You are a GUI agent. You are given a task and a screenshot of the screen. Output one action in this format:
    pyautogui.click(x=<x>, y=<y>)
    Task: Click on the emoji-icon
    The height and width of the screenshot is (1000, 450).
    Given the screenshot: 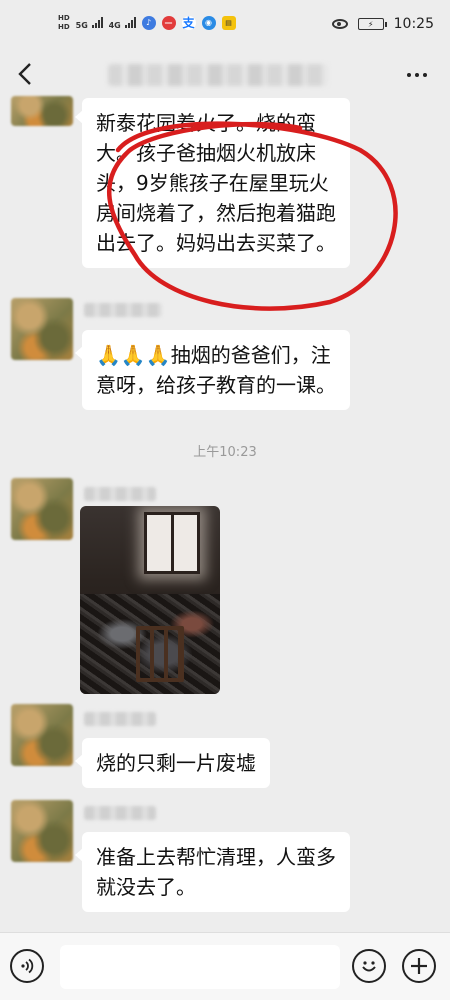 What is the action you would take?
    pyautogui.click(x=369, y=966)
    